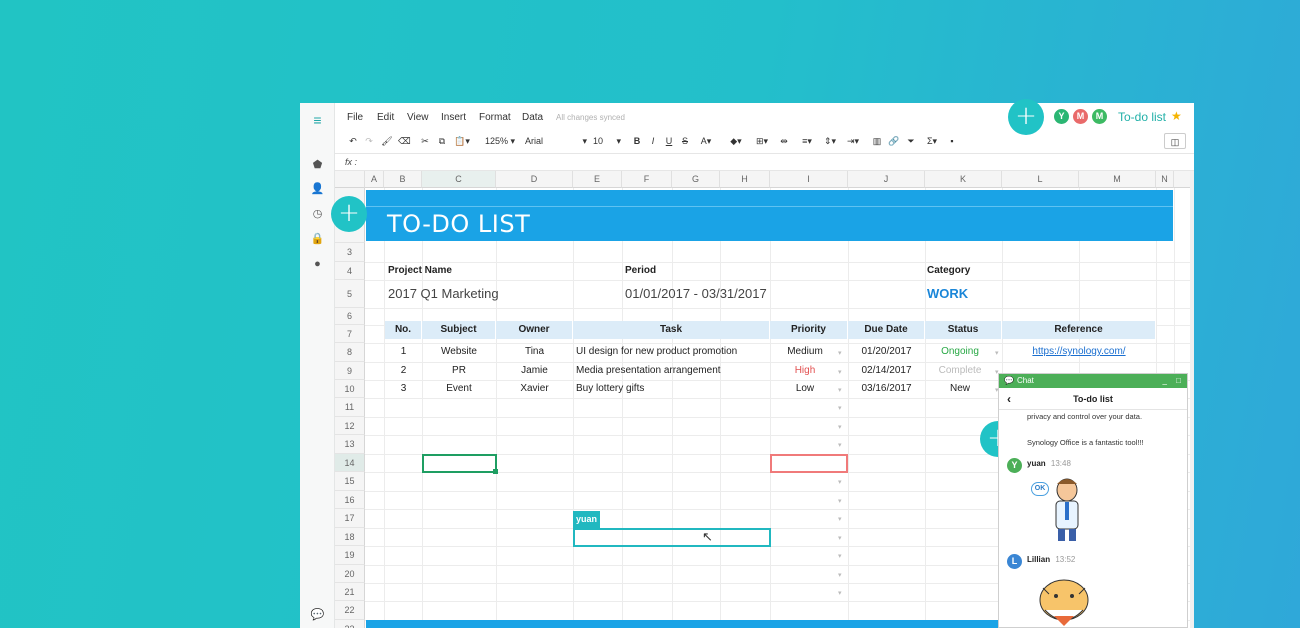  I want to click on column-header: F, so click(647, 179).